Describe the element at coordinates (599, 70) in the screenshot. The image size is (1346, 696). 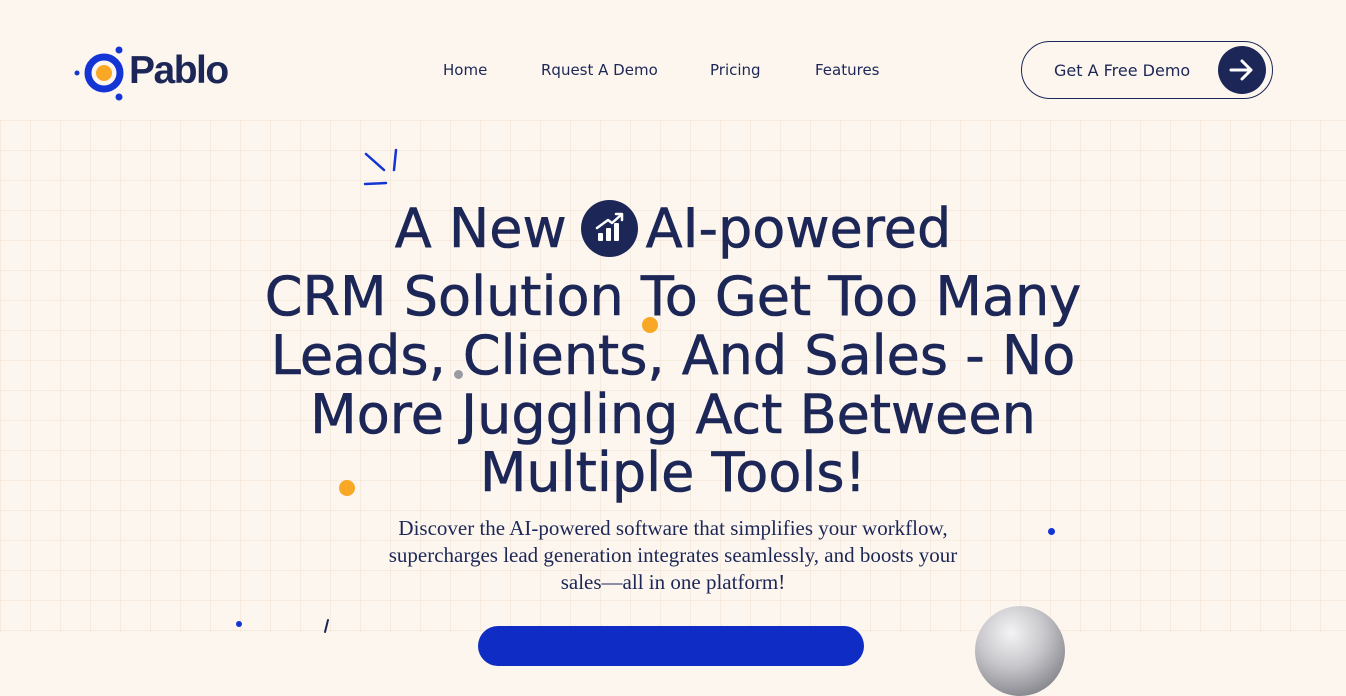
I see `nav-item-request-demo: Rquest A Demo` at that location.